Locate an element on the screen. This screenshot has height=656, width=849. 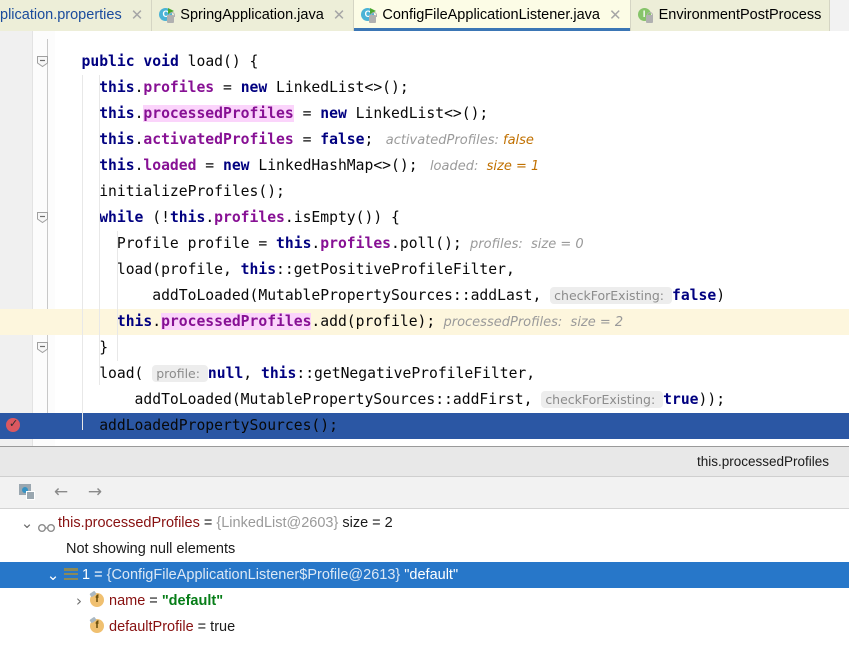
tree-note: Not showing null elements is located at coordinates (151, 549).